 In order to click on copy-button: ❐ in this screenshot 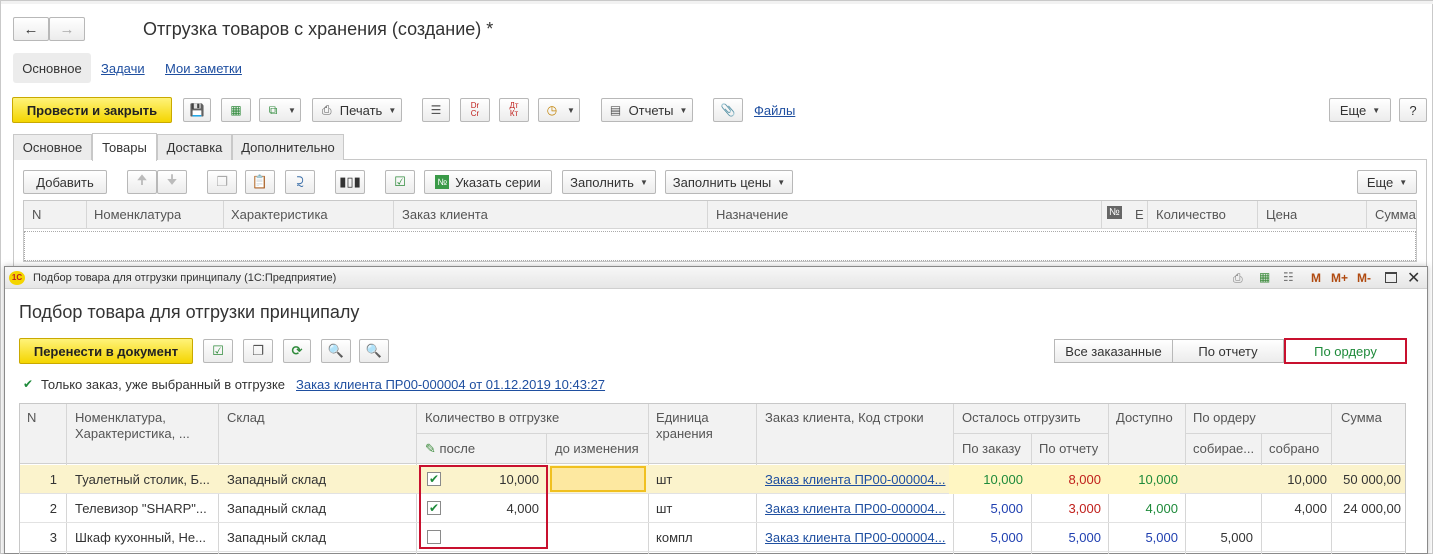, I will do `click(222, 182)`.